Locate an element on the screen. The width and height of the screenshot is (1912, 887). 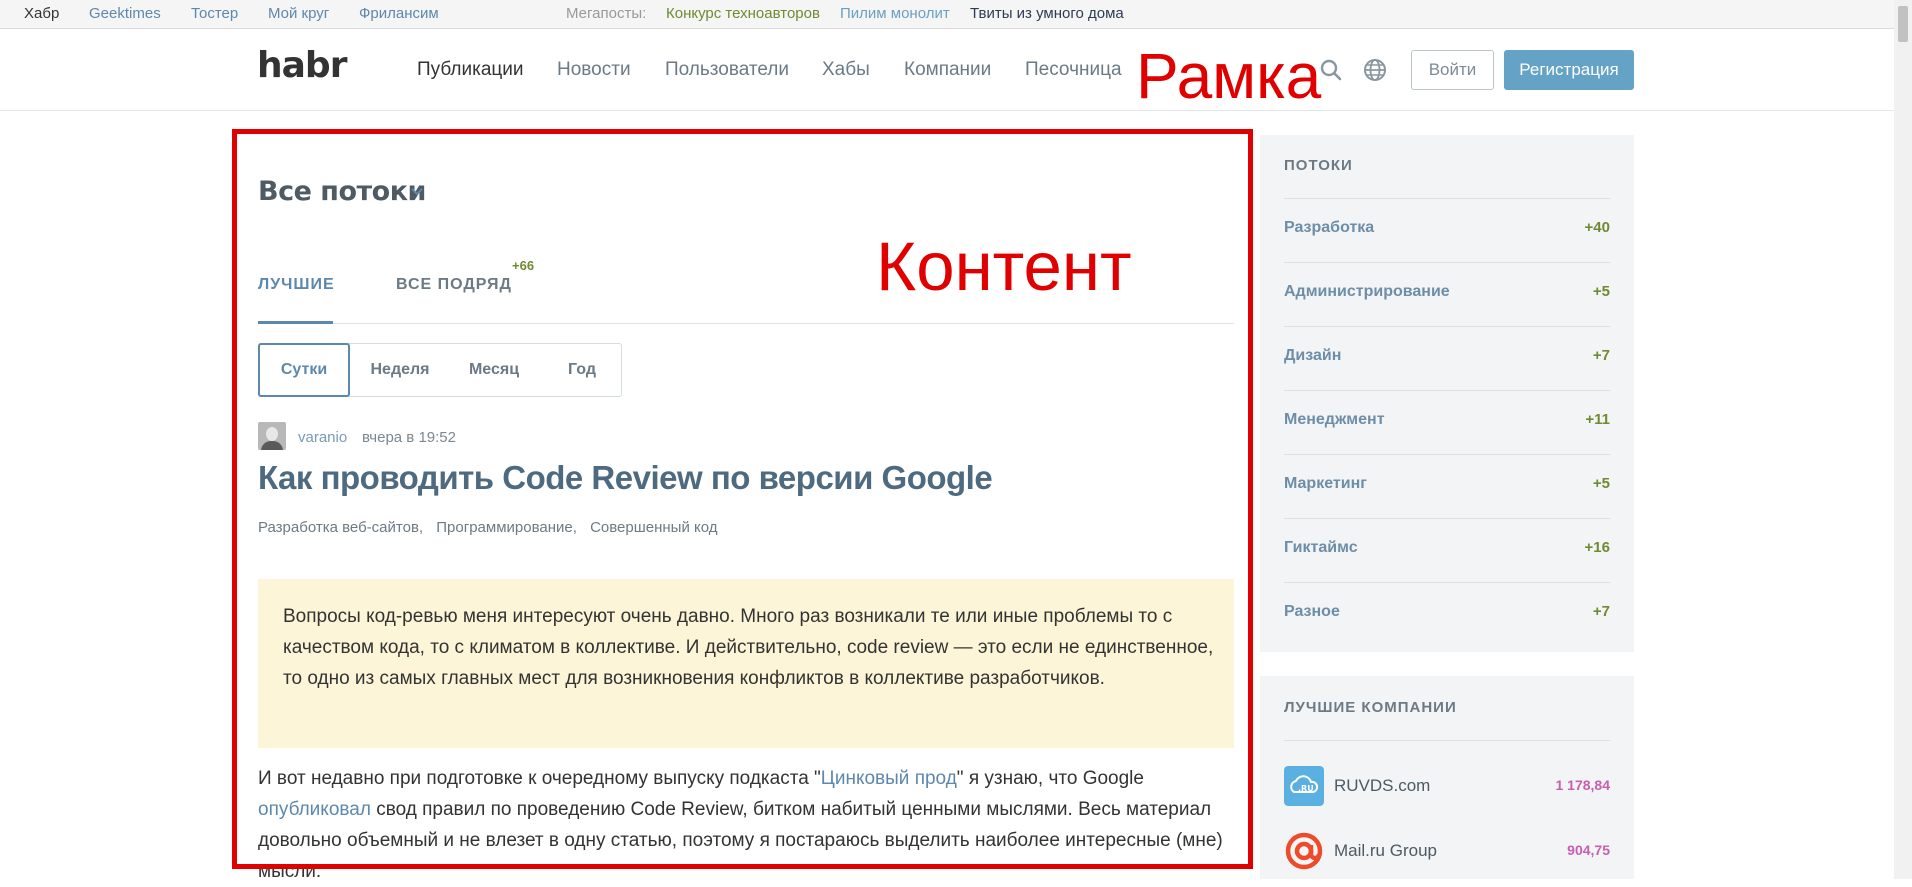
tabs-divider is located at coordinates (746, 323).